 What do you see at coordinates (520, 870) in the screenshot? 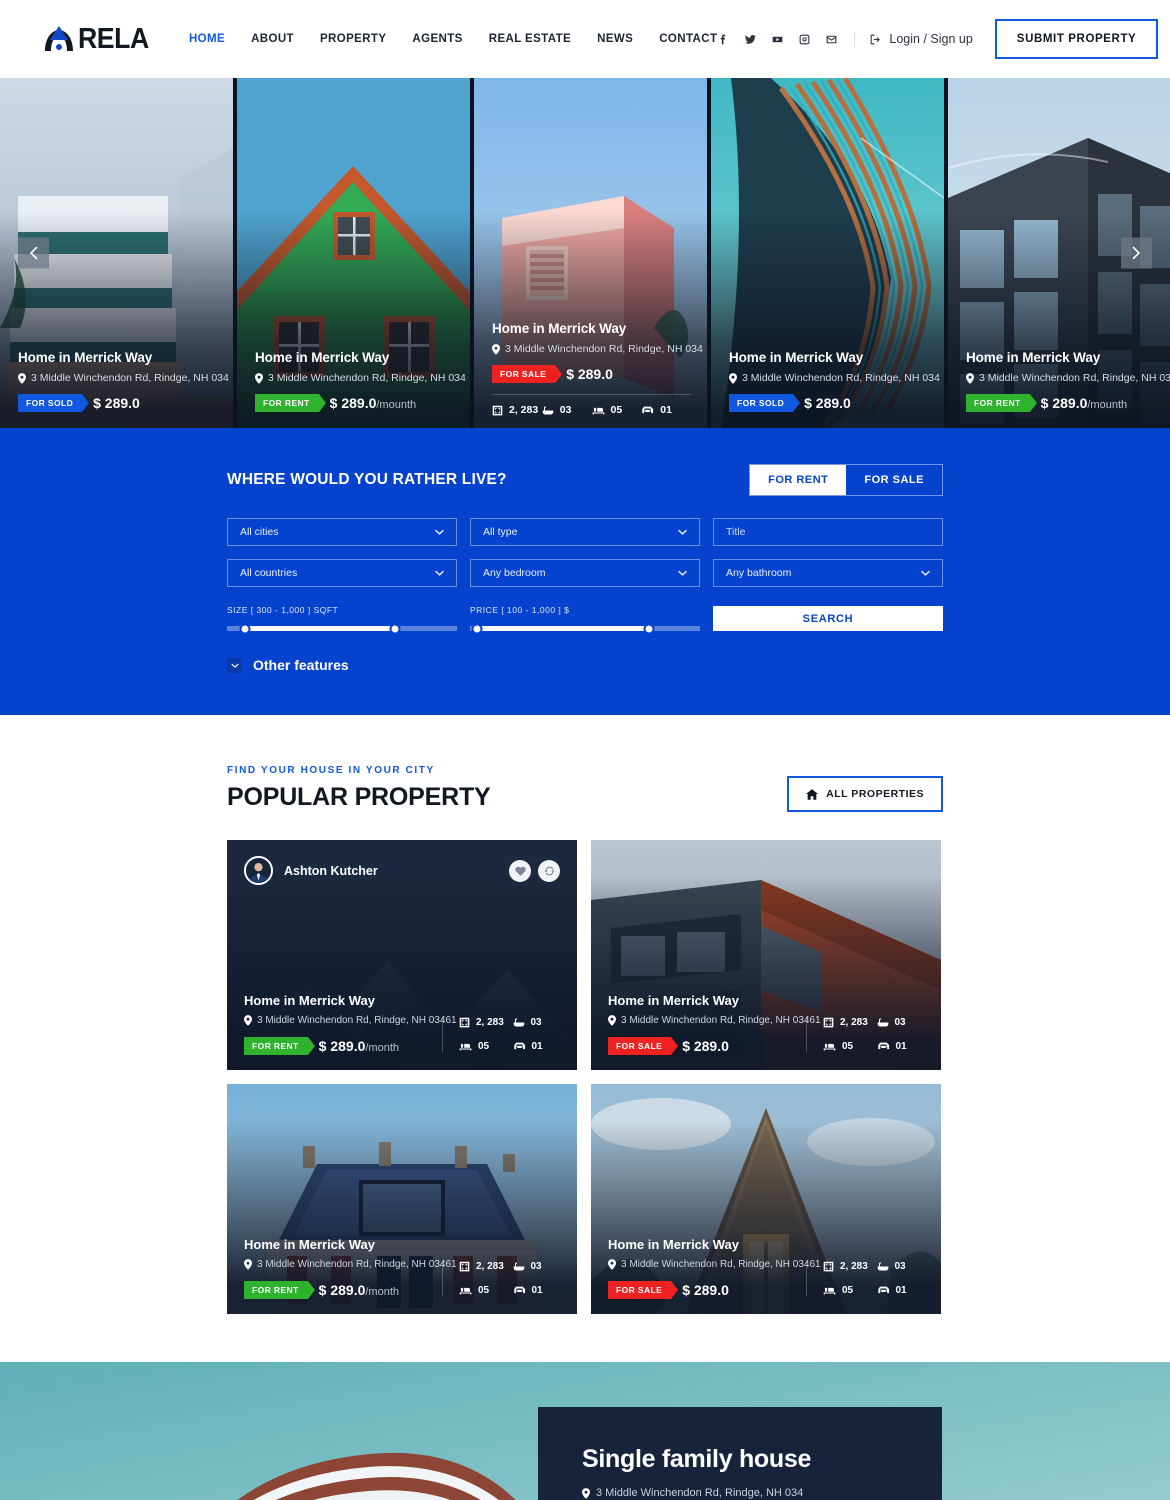
I see `favorite-button` at bounding box center [520, 870].